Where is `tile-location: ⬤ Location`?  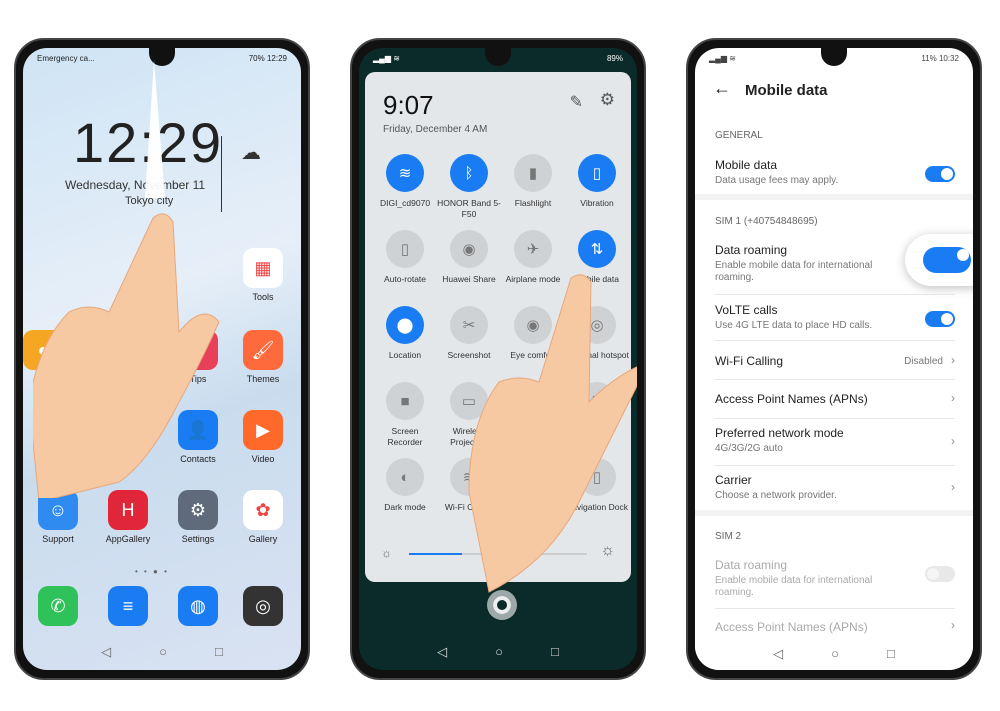
tile-location: ⬤ Location is located at coordinates (405, 333).